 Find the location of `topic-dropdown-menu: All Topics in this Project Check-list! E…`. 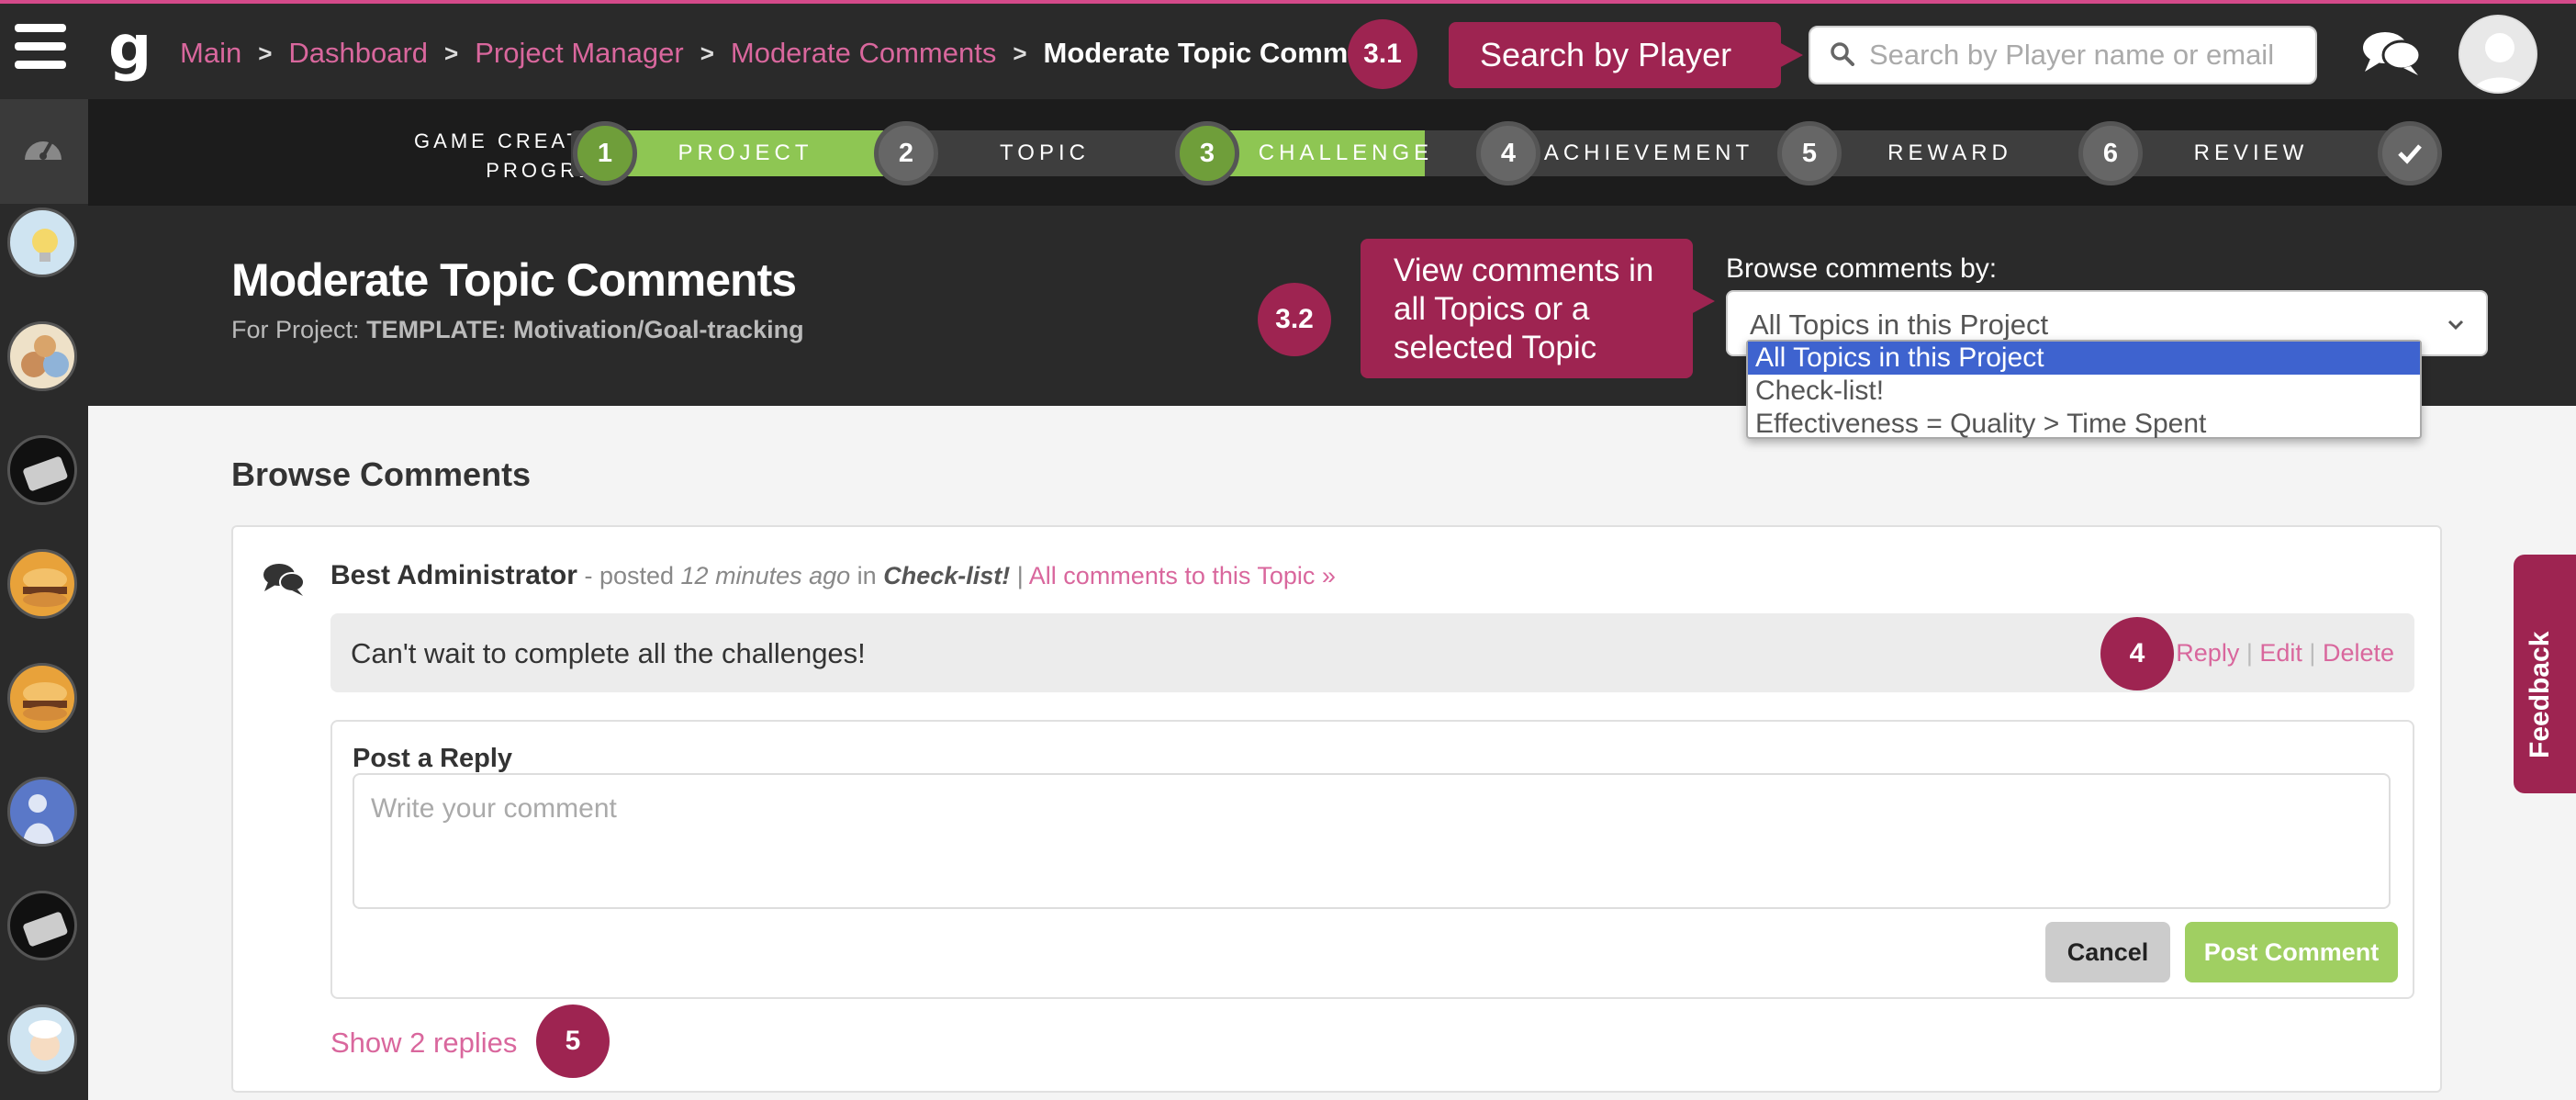

topic-dropdown-menu: All Topics in this Project Check-list! E… is located at coordinates (2084, 389).